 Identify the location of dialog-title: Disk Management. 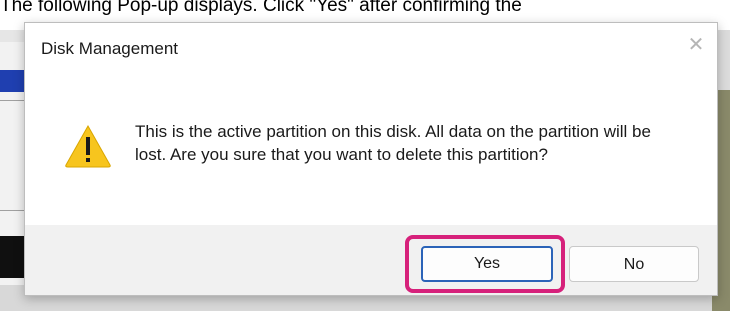
(110, 48).